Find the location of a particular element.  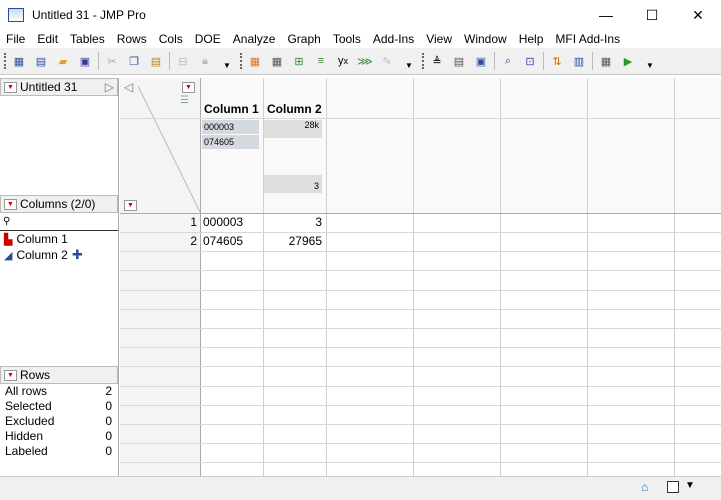

dropdown-icon: ▼ is located at coordinates (690, 485).